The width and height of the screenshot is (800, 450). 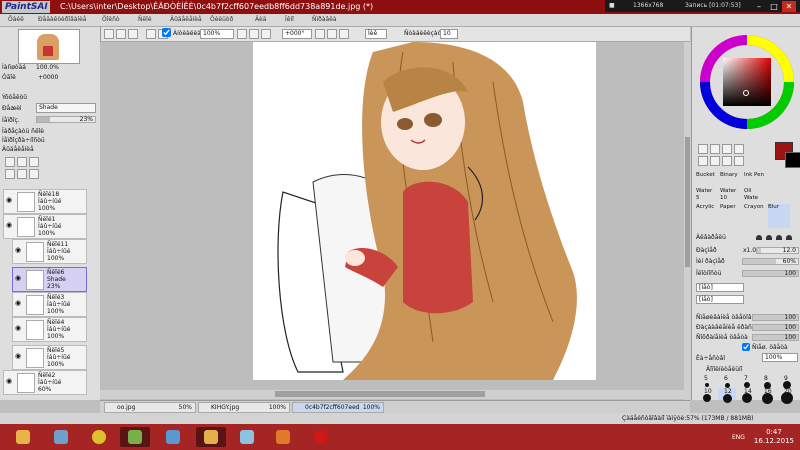 I want to click on antialias-checkbox, so click(x=166, y=32).